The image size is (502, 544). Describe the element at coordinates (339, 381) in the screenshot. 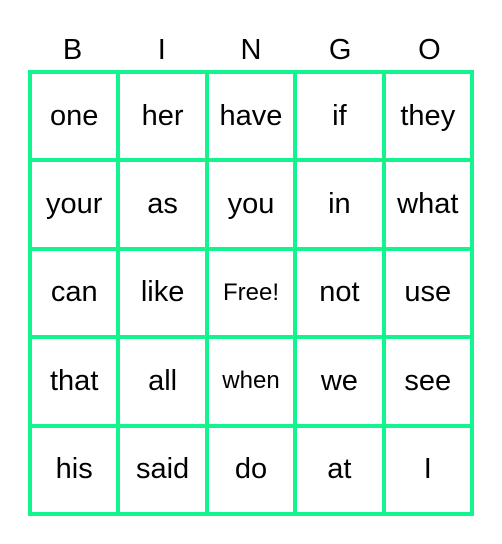

I see `bingo-cell: we` at that location.